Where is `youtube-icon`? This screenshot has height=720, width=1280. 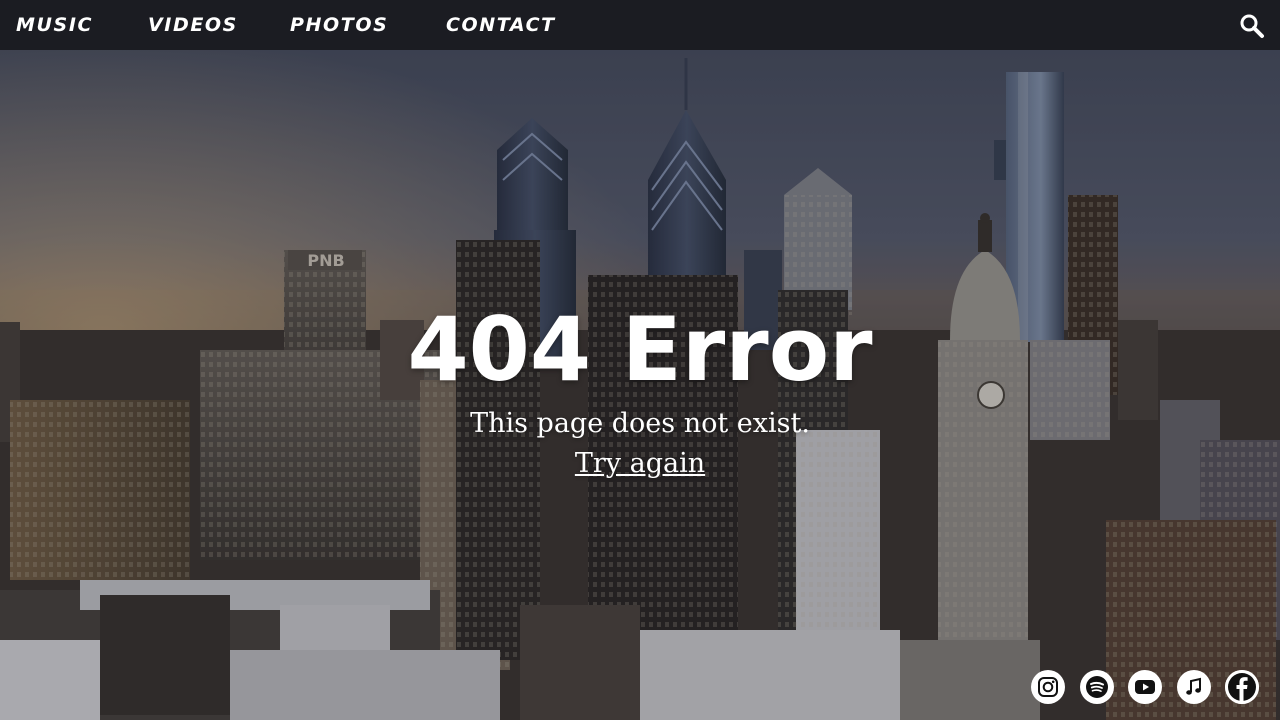
youtube-icon is located at coordinates (1145, 687).